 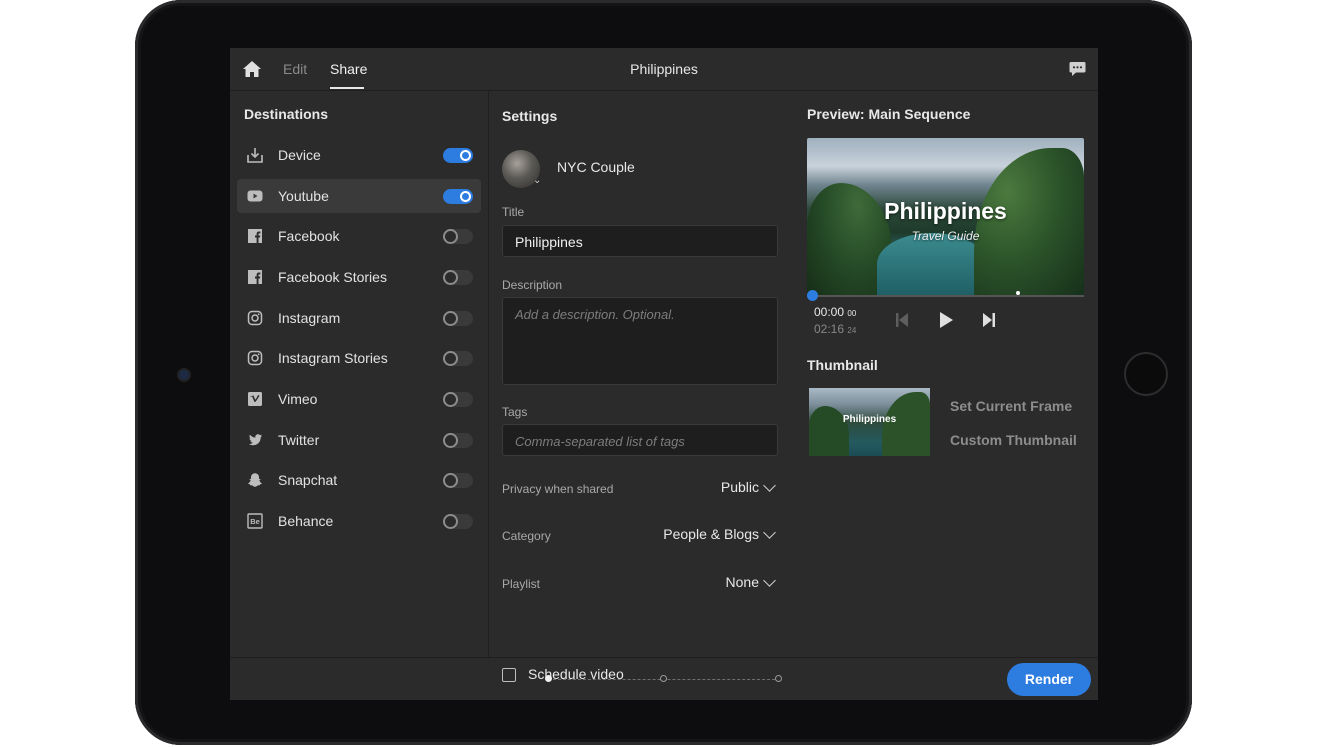 I want to click on duration-value: 02:16, so click(x=829, y=329).